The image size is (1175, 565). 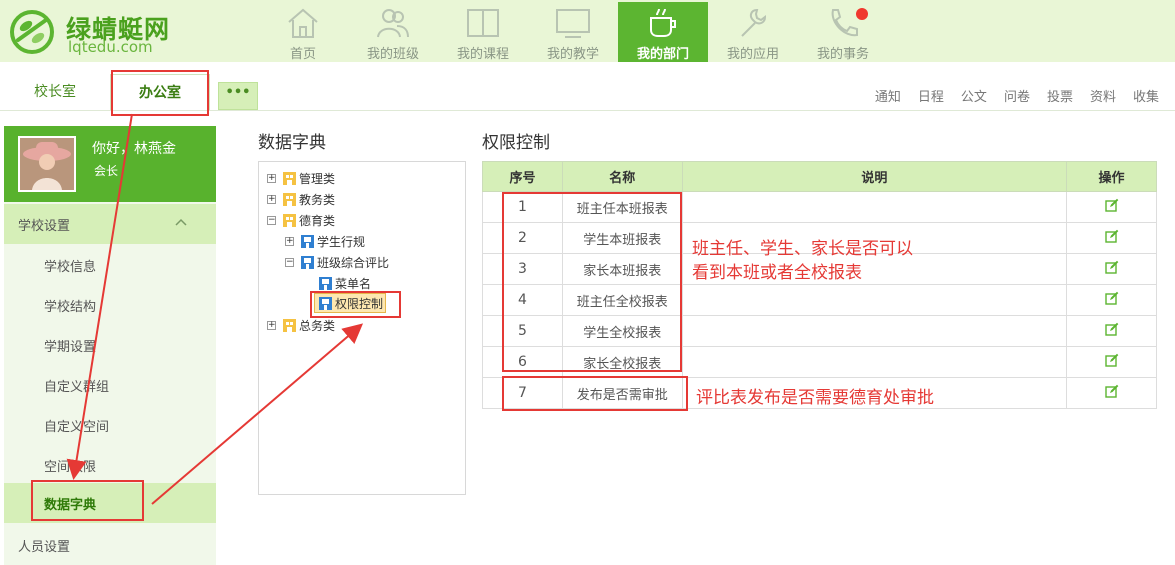 I want to click on people-icon, so click(x=393, y=23).